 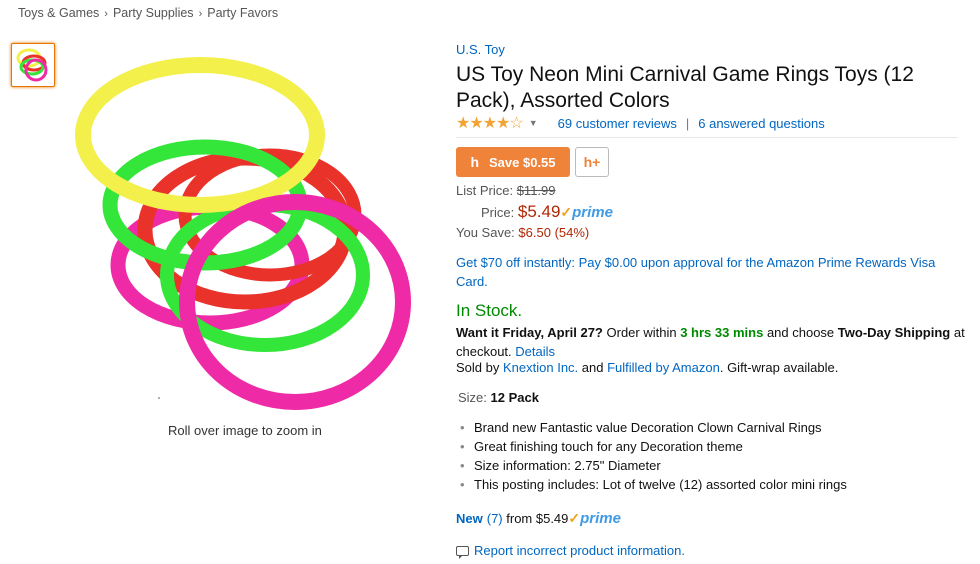 I want to click on breadcrumb: Toys & Games › Party Supplies › Party Favors, so click(x=148, y=13).